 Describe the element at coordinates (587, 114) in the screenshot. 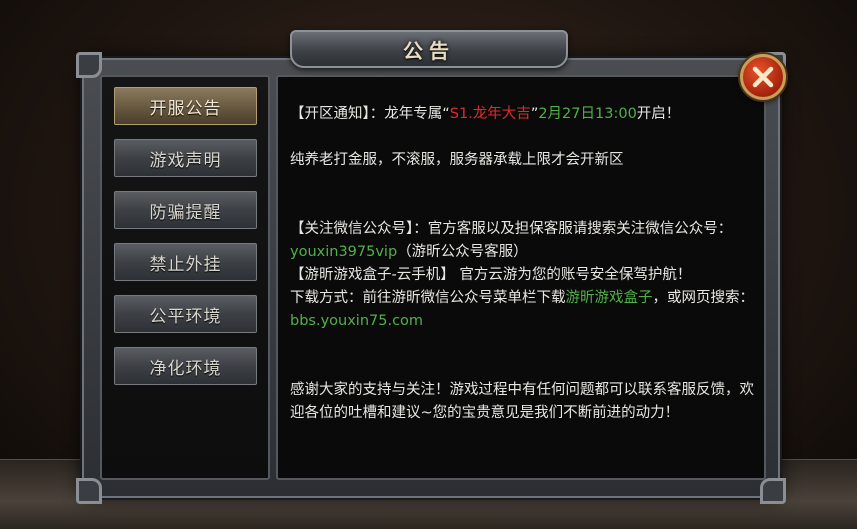

I see `open-time-highlight: 2月27日13:00` at that location.